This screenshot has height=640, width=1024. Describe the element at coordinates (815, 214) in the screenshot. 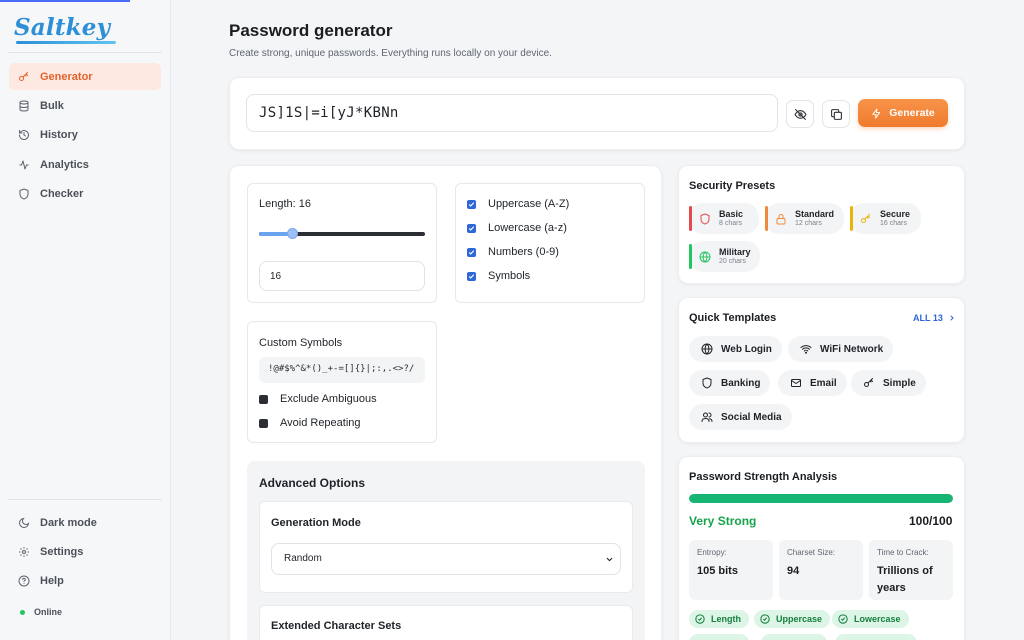

I see `preset-name: Standard` at that location.